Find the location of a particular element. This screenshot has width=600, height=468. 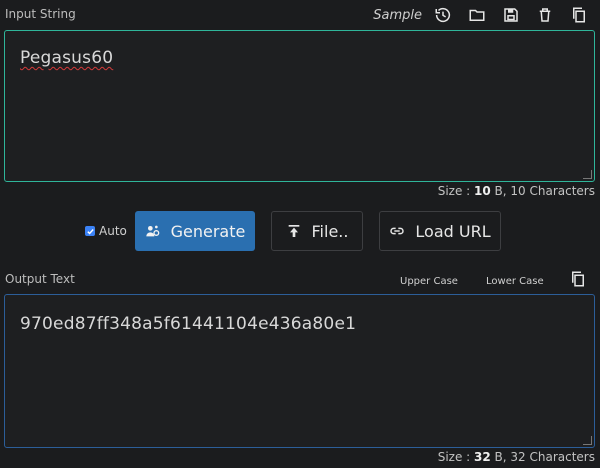

output-copy-icon is located at coordinates (578, 279).